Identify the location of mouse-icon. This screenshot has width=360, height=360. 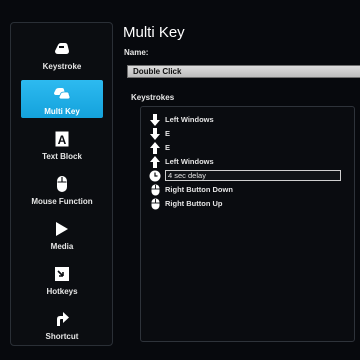
(62, 184).